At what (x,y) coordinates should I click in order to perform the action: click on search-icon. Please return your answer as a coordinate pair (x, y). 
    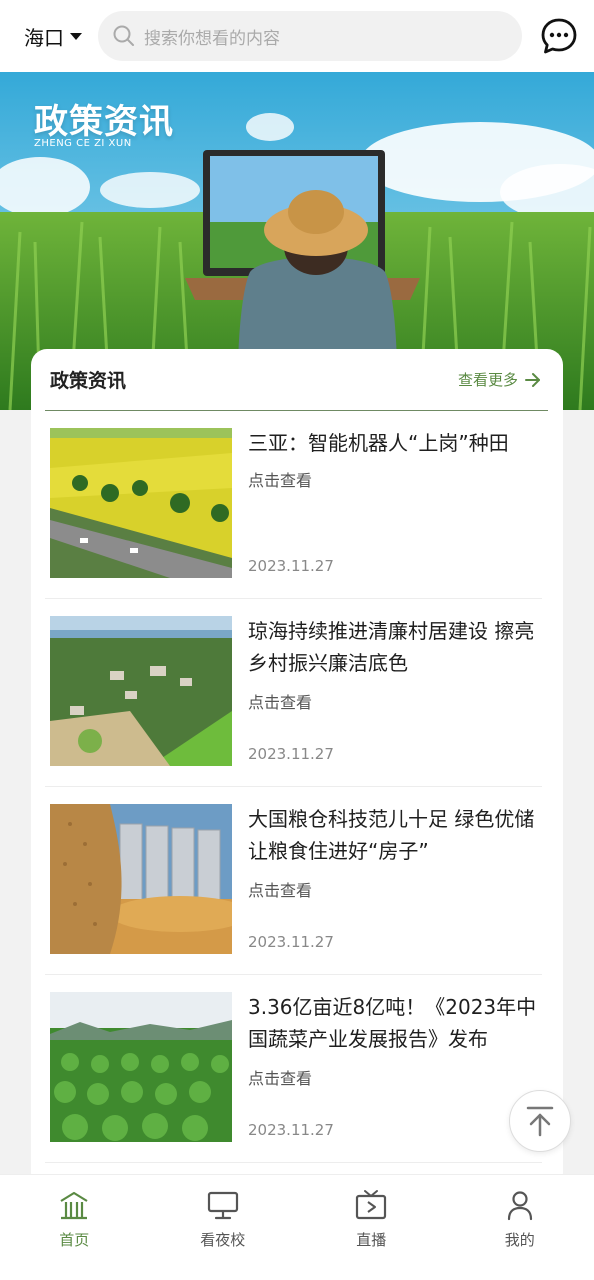
    Looking at the image, I should click on (123, 35).